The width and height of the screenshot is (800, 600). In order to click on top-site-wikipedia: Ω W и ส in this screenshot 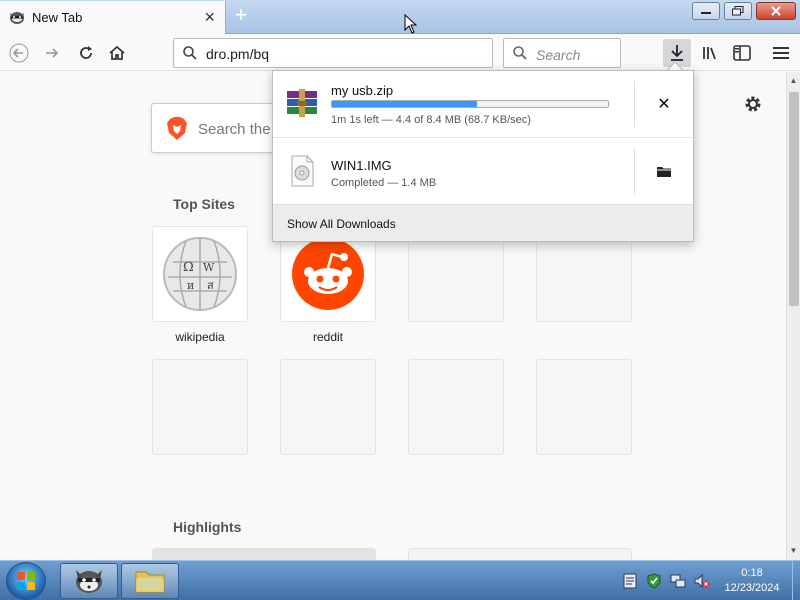, I will do `click(200, 274)`.